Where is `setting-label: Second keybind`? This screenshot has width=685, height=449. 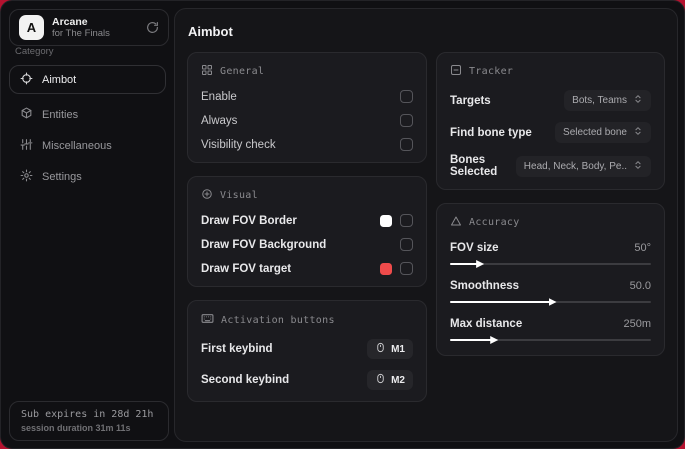
setting-label: Second keybind is located at coordinates (245, 380).